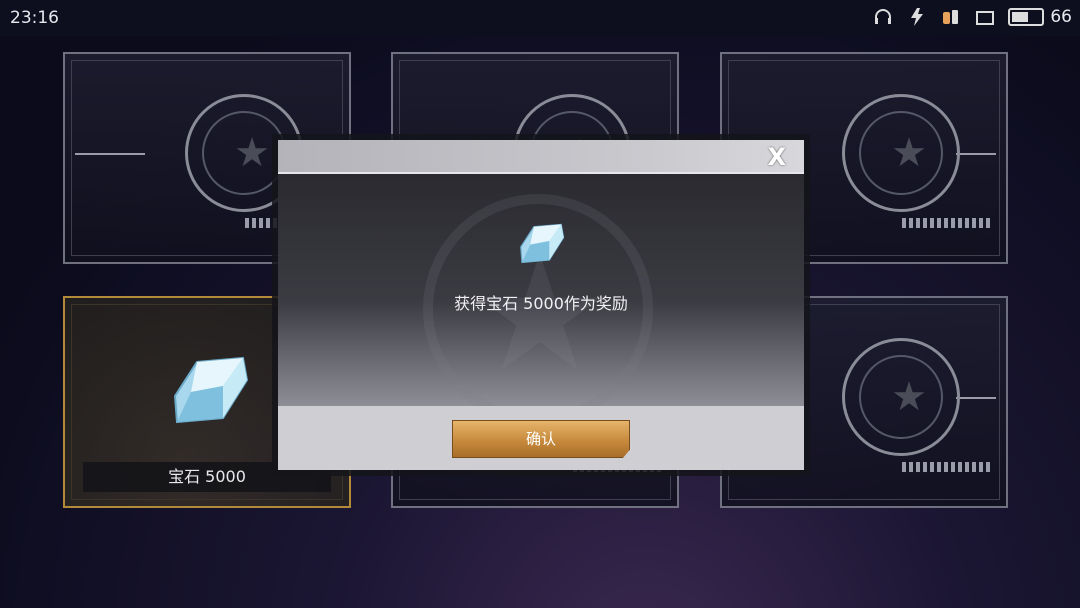  What do you see at coordinates (541, 157) in the screenshot?
I see `dialog-header: X` at bounding box center [541, 157].